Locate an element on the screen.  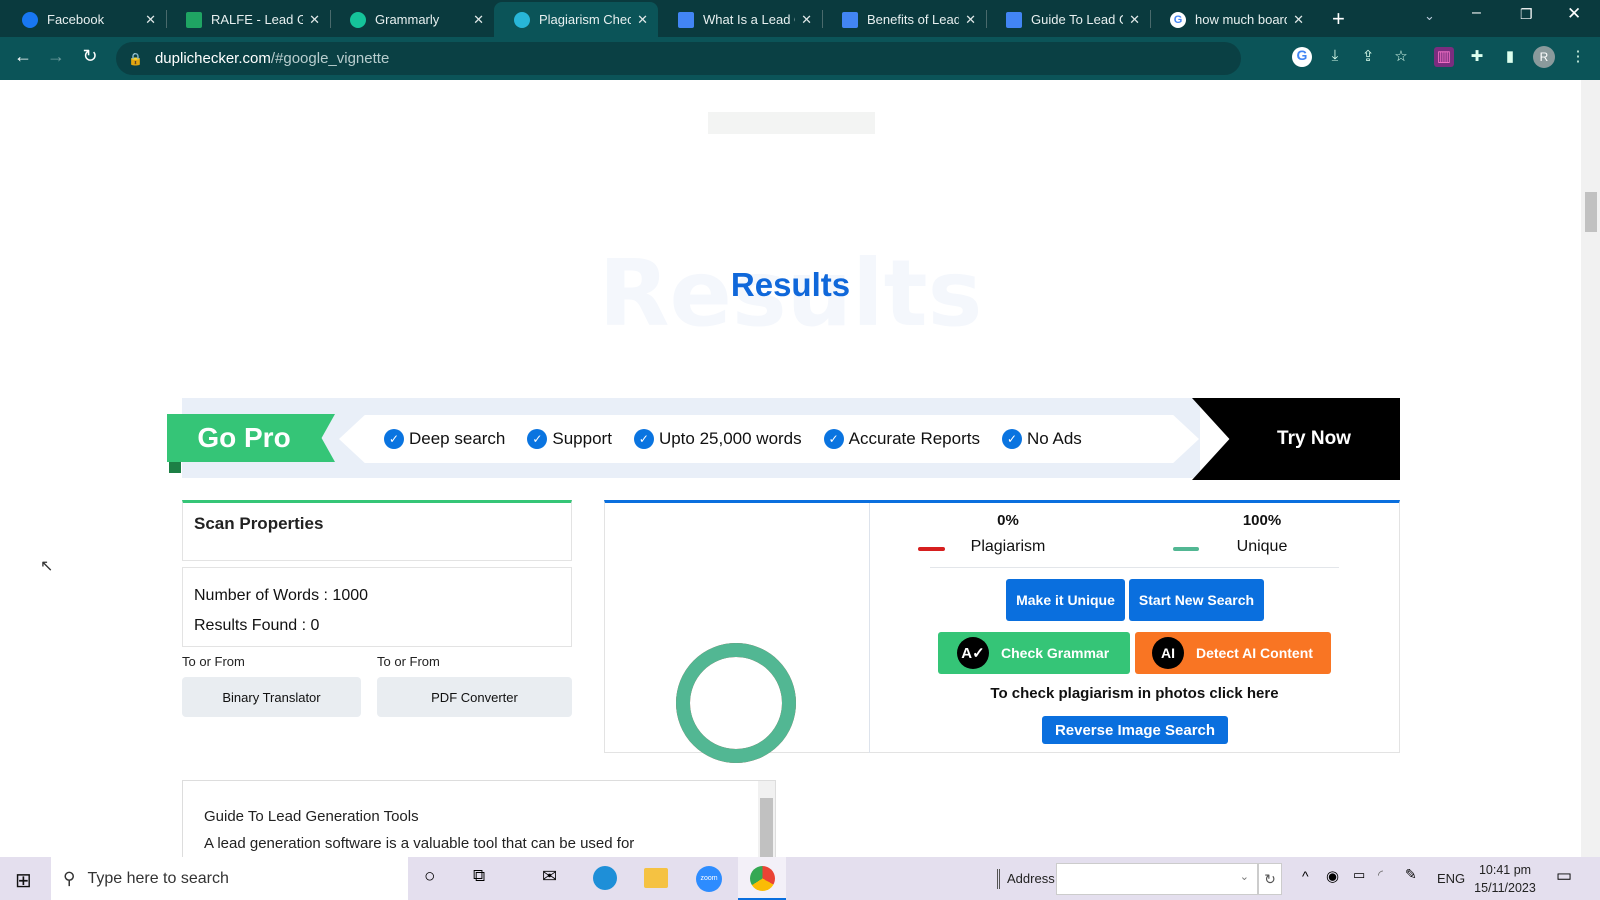
google-lens-icon: G is located at coordinates (1302, 57).